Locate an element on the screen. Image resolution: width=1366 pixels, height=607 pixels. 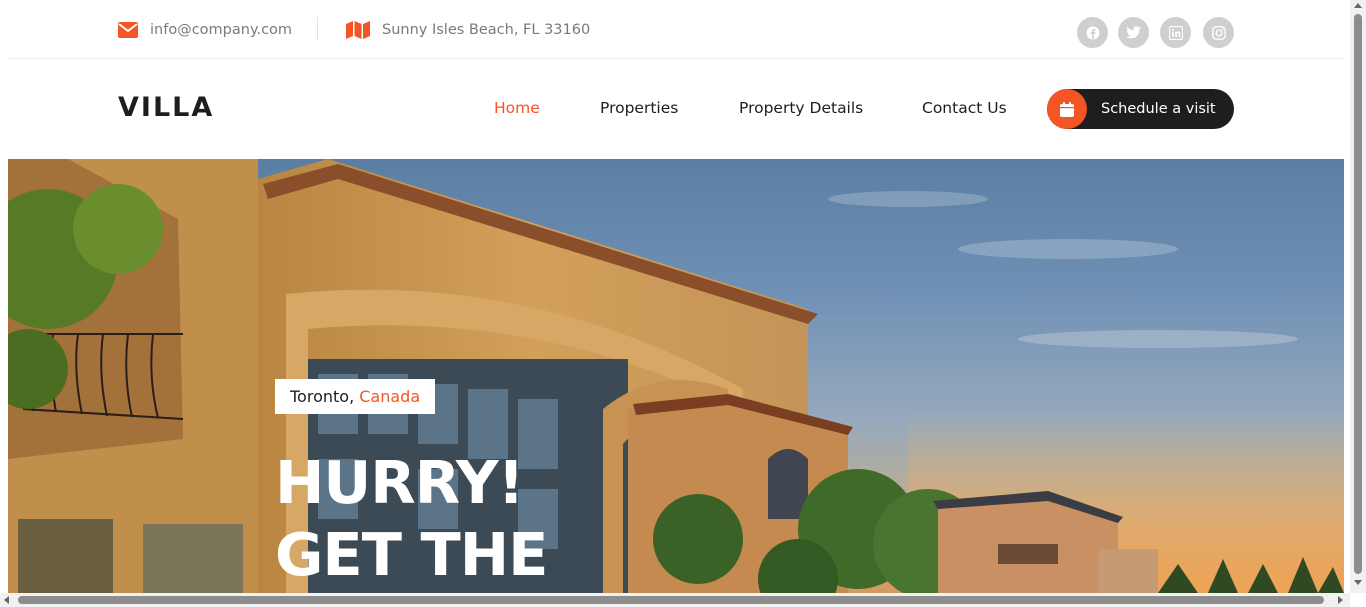
site-logo: VILLA is located at coordinates (166, 107).